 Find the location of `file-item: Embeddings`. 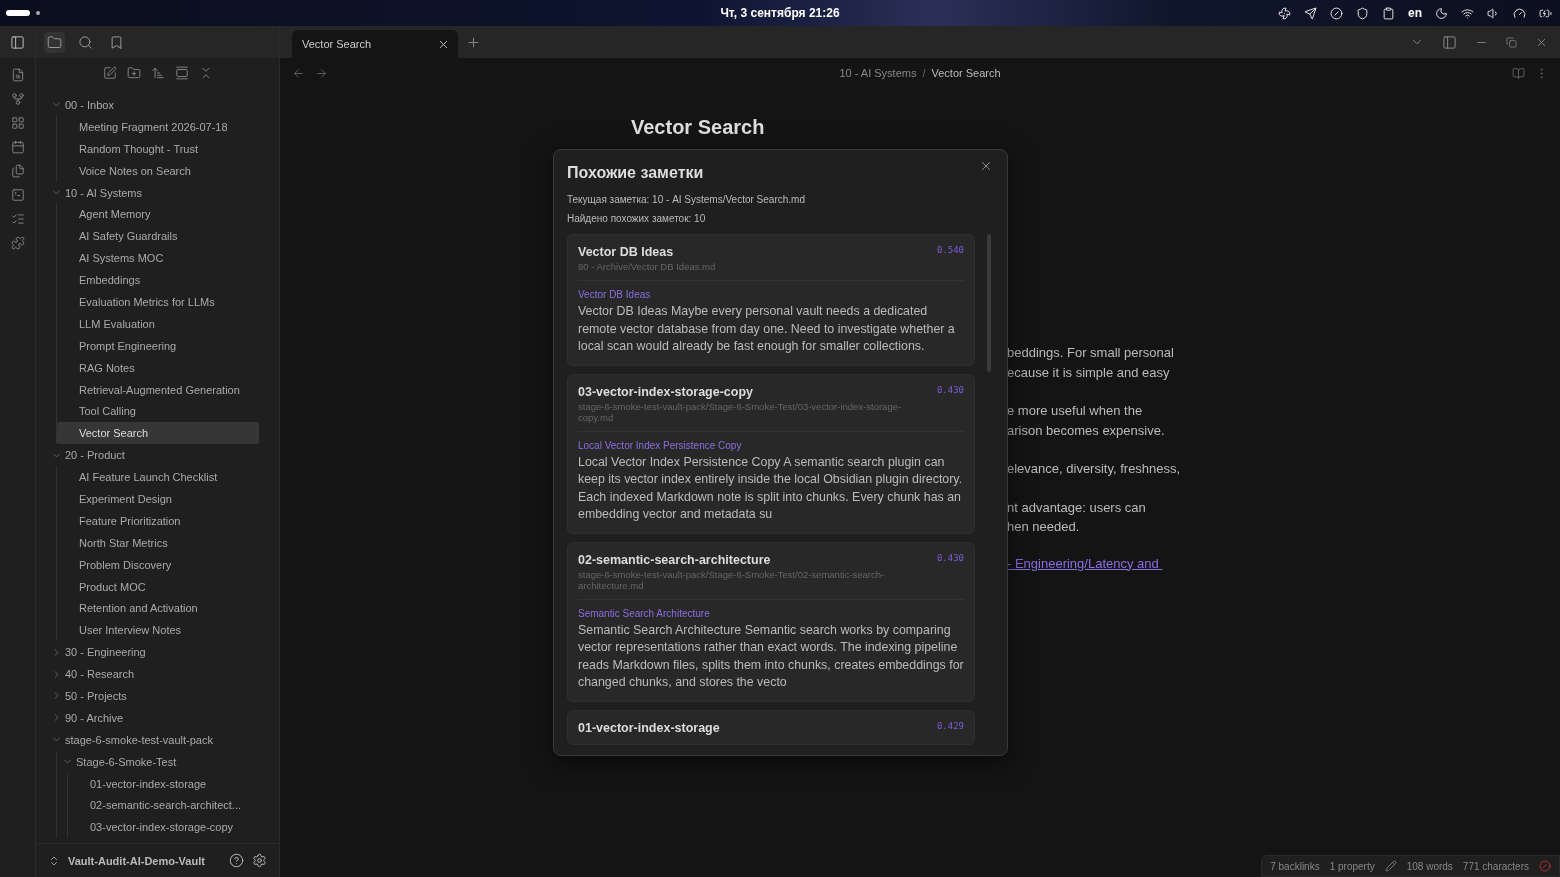

file-item: Embeddings is located at coordinates (158, 280).